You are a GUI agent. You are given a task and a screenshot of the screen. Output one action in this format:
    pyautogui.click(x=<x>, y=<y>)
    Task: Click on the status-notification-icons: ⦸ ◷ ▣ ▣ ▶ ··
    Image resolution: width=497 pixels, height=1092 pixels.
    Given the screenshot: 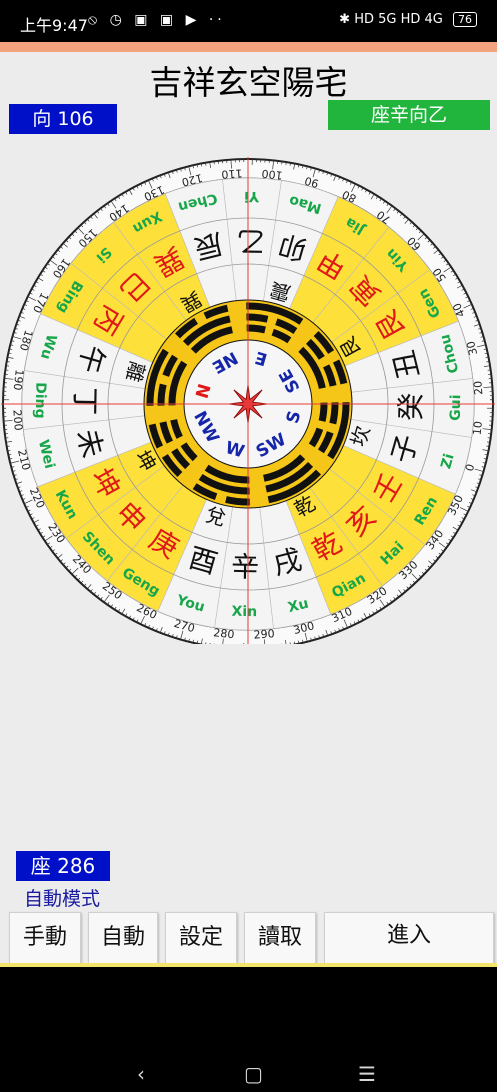 What is the action you would take?
    pyautogui.click(x=157, y=20)
    